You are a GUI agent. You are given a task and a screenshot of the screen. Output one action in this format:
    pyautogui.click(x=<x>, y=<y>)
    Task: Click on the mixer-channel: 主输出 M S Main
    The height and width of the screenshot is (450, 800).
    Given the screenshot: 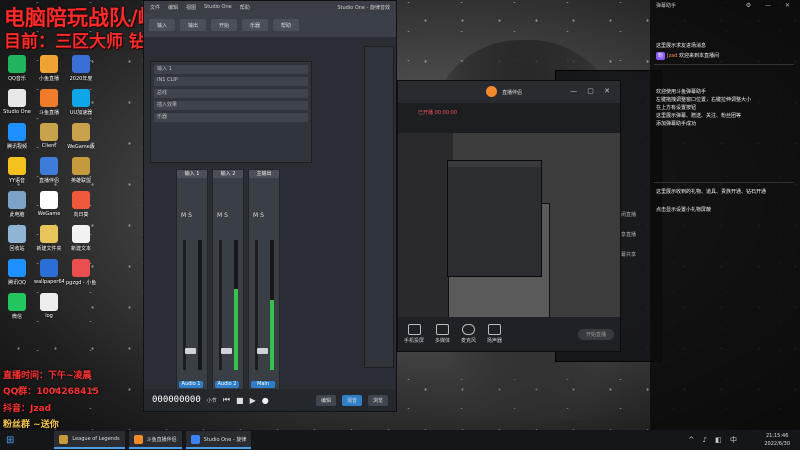 What is the action you would take?
    pyautogui.click(x=264, y=281)
    